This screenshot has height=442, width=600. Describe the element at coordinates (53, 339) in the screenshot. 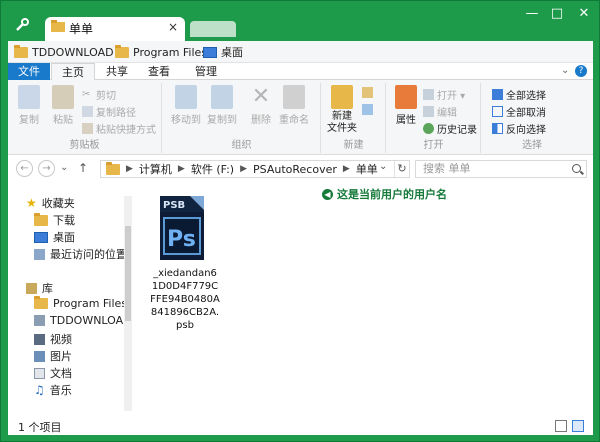

I see `nav-item-videos: 视频` at that location.